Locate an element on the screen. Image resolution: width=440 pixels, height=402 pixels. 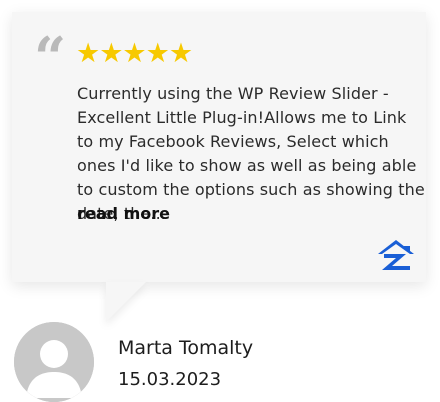
speech-bubble-tail is located at coordinates (126, 302).